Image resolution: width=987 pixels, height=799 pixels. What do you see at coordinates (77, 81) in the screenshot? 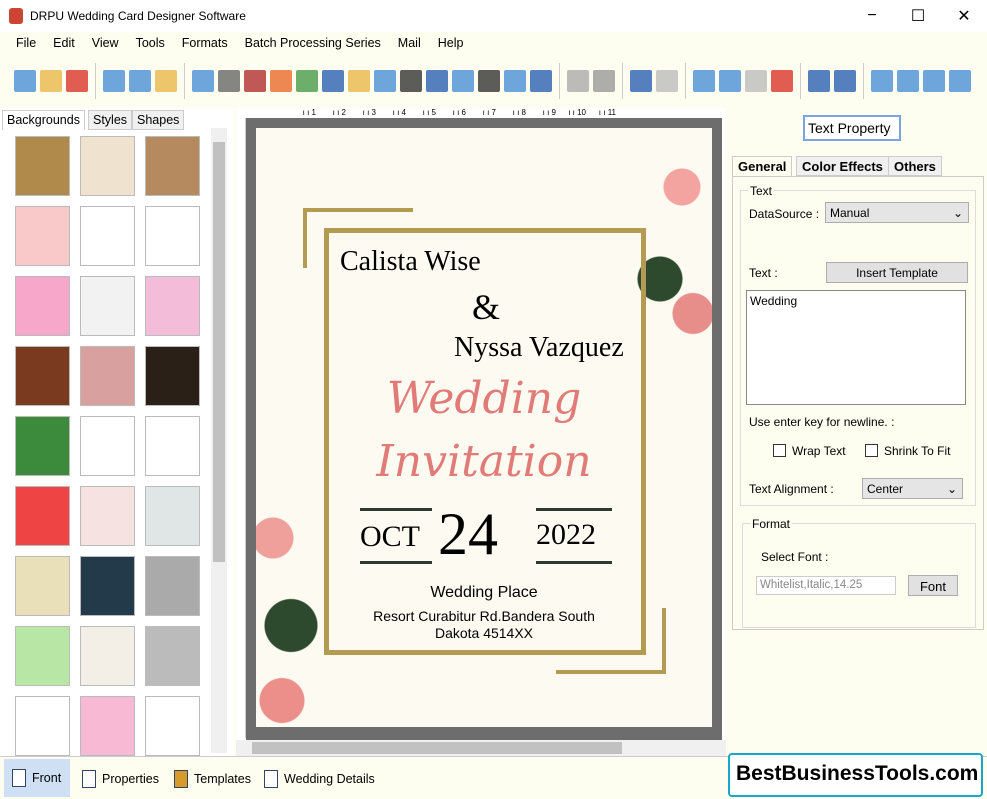
I see `close-icon` at bounding box center [77, 81].